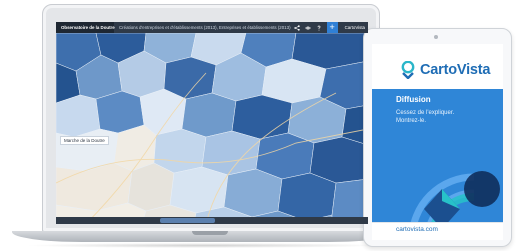 The height and width of the screenshot is (251, 518). Describe the element at coordinates (411, 121) in the screenshot. I see `tagline-line-2: Montrez-le.` at that location.